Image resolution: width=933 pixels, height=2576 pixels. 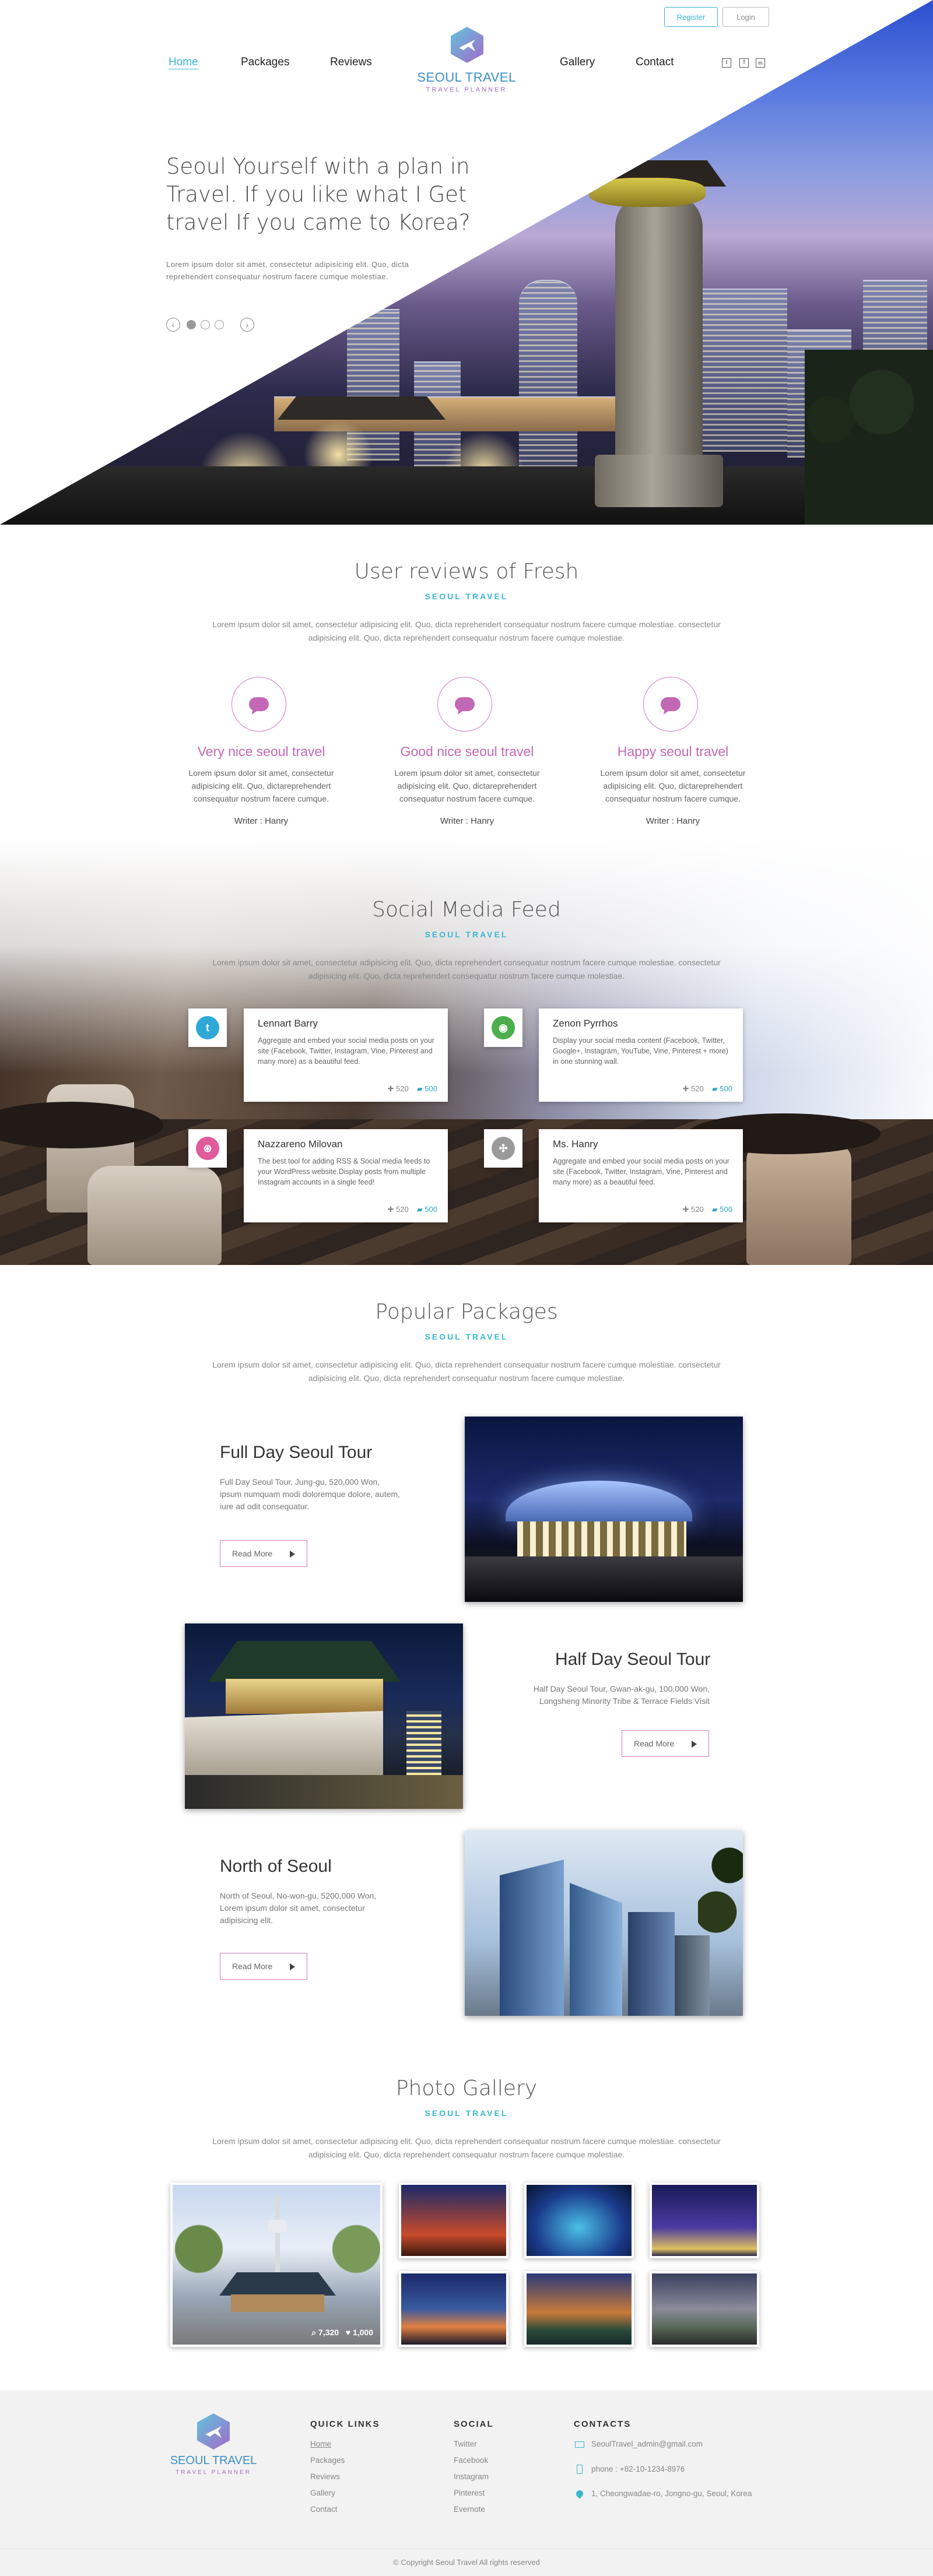 What do you see at coordinates (466, 77) in the screenshot?
I see `logo-title: SEOUL TRAVEL` at bounding box center [466, 77].